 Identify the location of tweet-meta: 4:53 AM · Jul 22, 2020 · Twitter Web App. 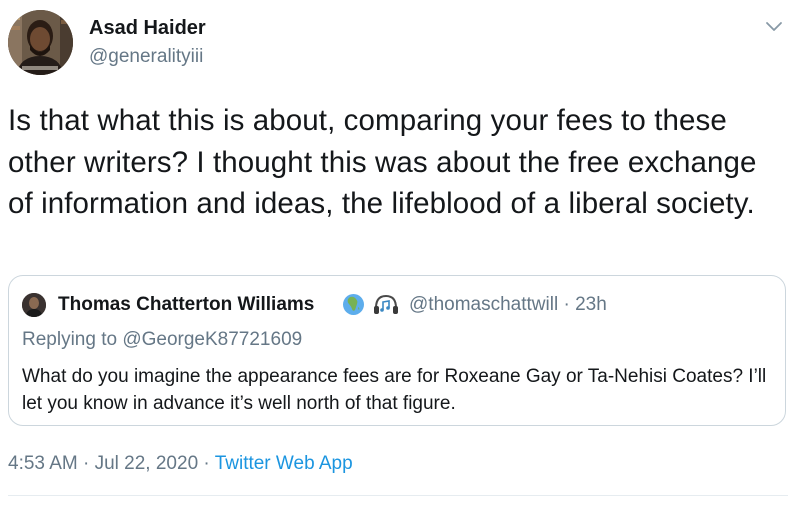
(180, 464).